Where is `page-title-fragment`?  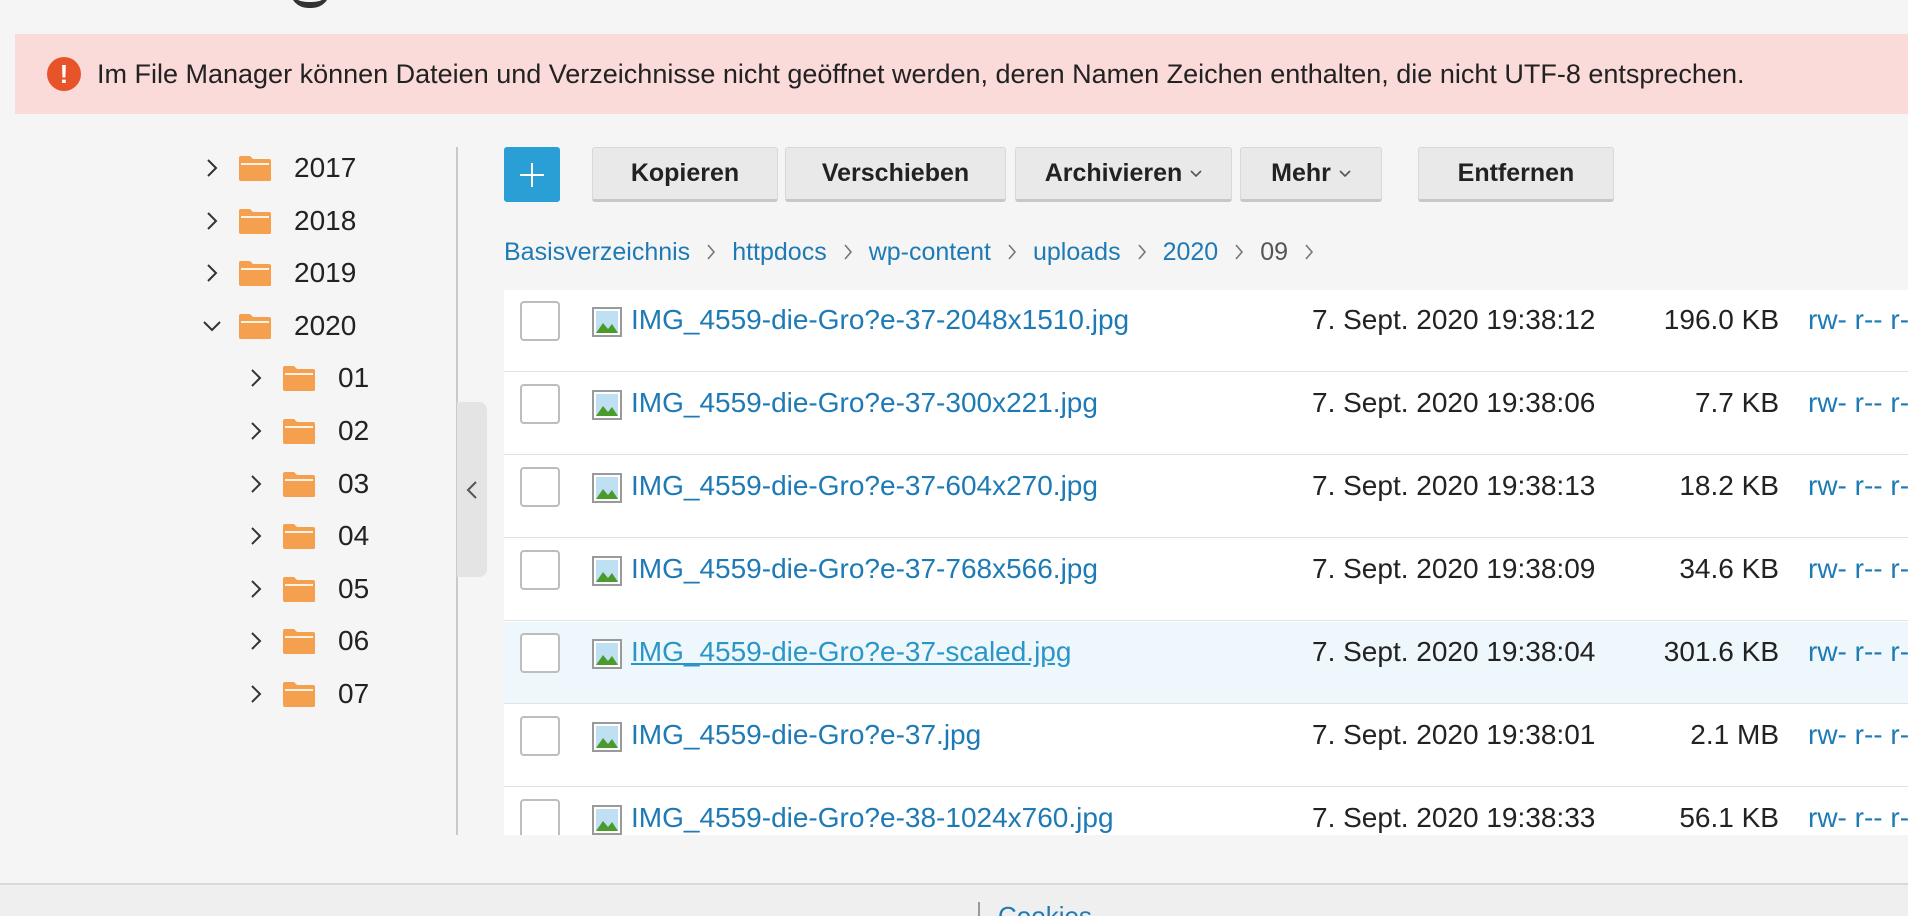 page-title-fragment is located at coordinates (310, 4).